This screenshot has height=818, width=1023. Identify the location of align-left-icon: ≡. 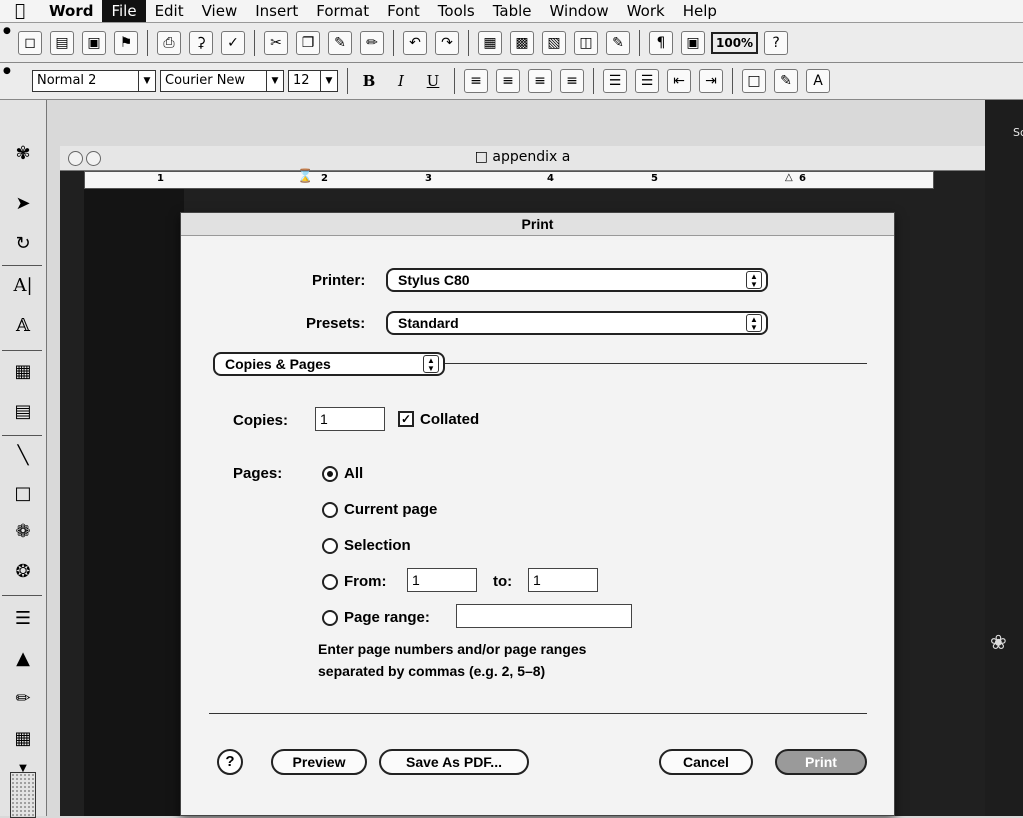
(476, 81).